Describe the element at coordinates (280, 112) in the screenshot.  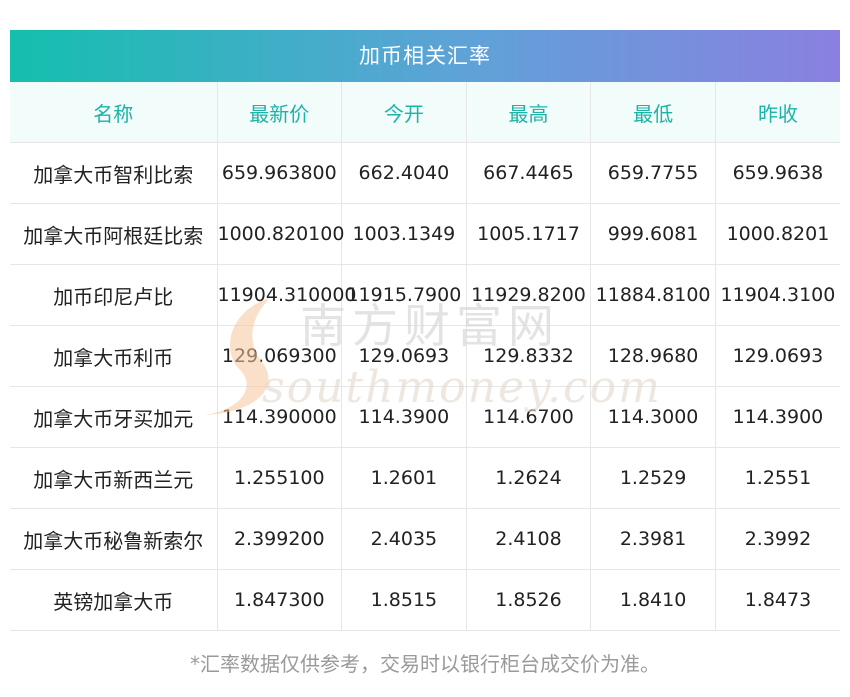
I see `header-latest-price: 最新价` at that location.